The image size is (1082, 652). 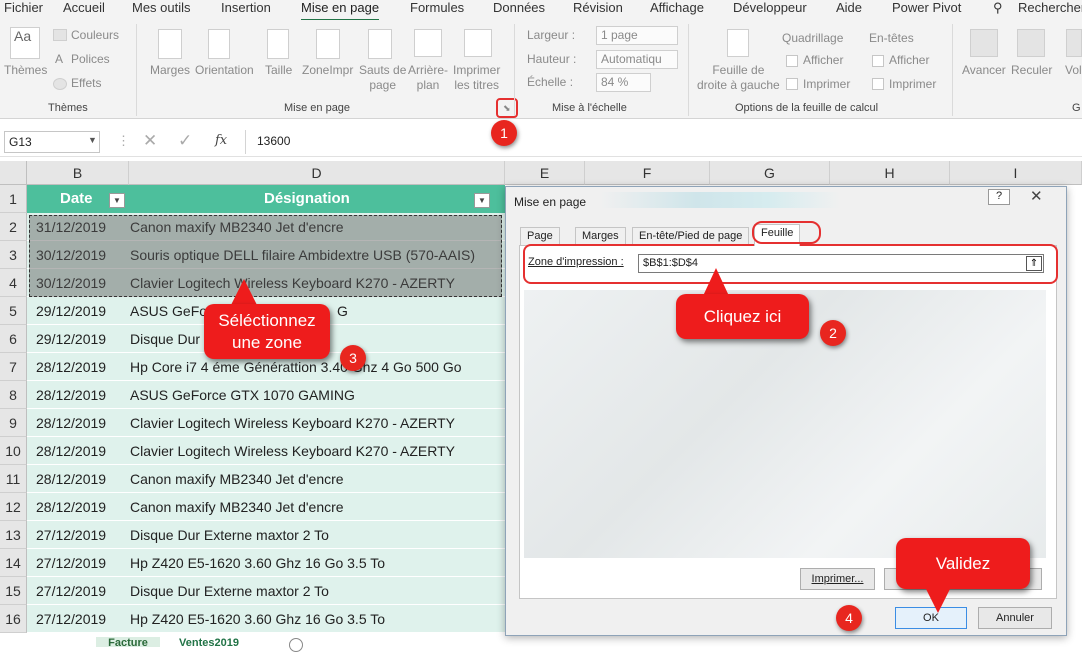 What do you see at coordinates (476, 78) in the screenshot?
I see `print-titles-button: Imprimer les titres` at bounding box center [476, 78].